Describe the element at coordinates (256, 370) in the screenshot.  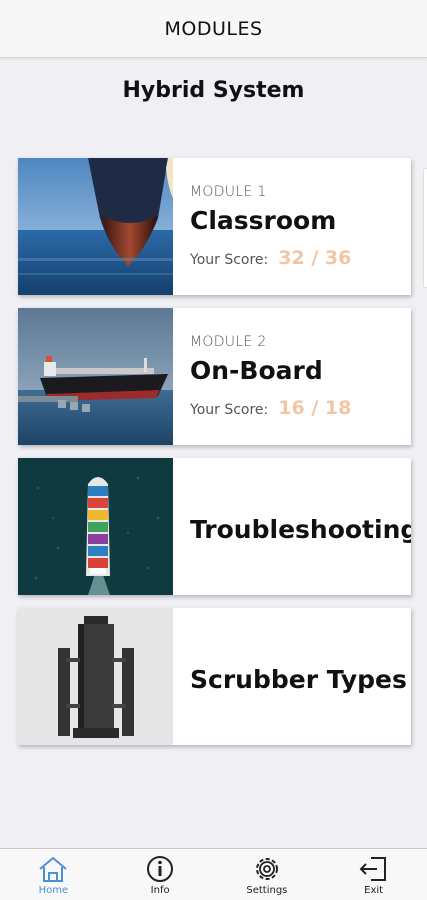
I see `module-title: On-Board` at that location.